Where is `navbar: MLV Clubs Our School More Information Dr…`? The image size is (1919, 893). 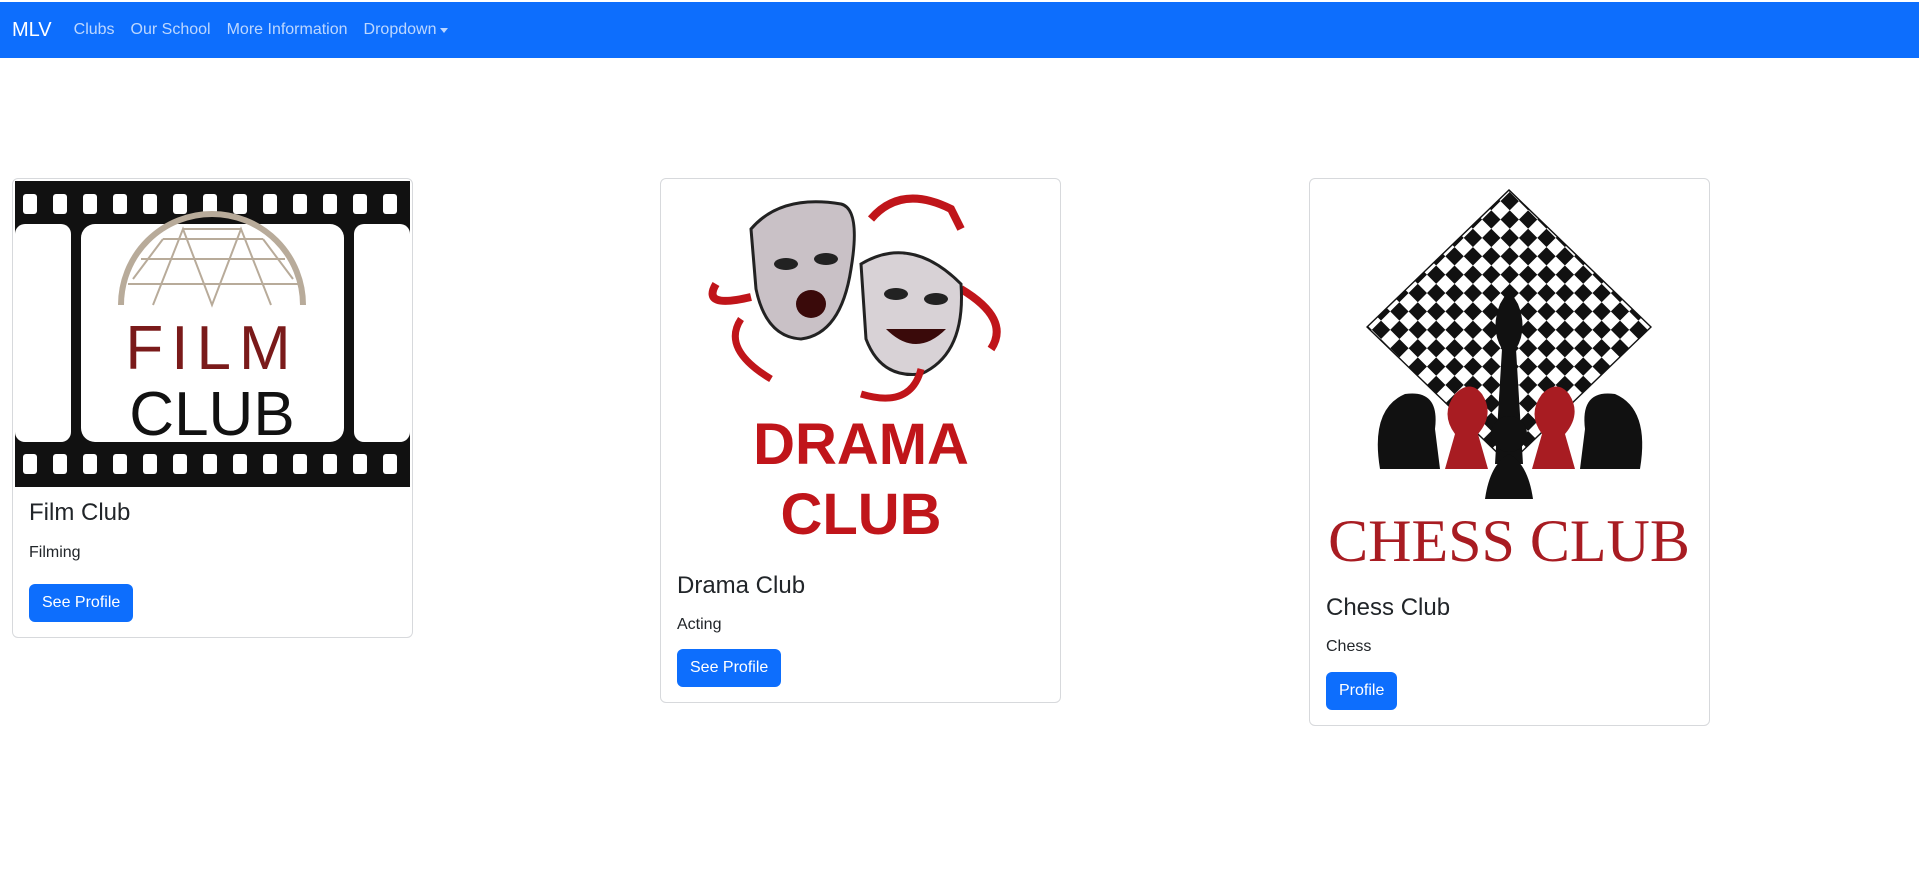
navbar: MLV Clubs Our School More Information Dr… is located at coordinates (959, 30).